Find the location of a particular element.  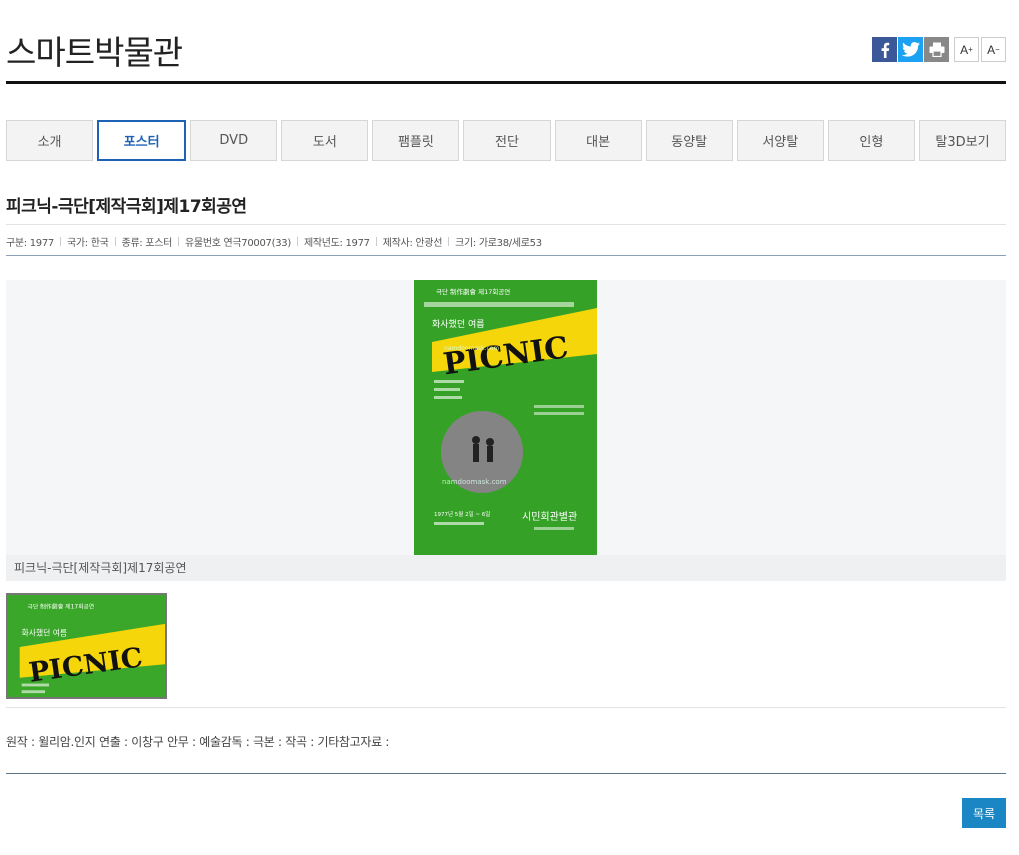

image-caption: 피크닉-극단[제작극회]제17회공연 is located at coordinates (506, 568).